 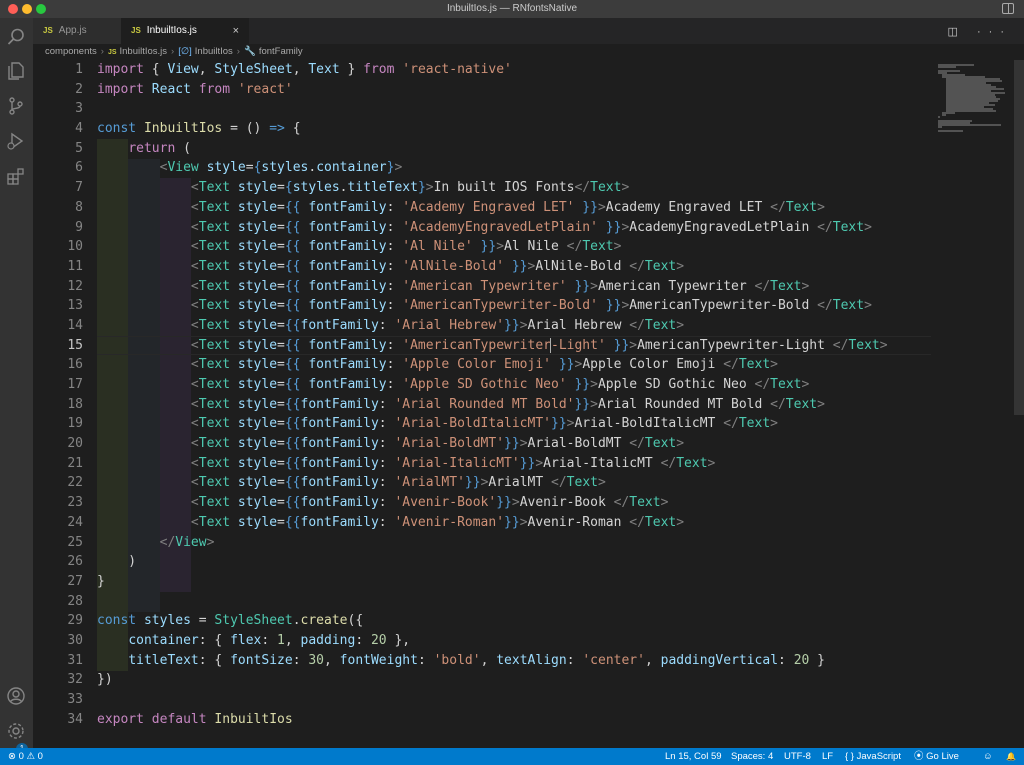 I want to click on activity-bar, so click(x=16, y=383).